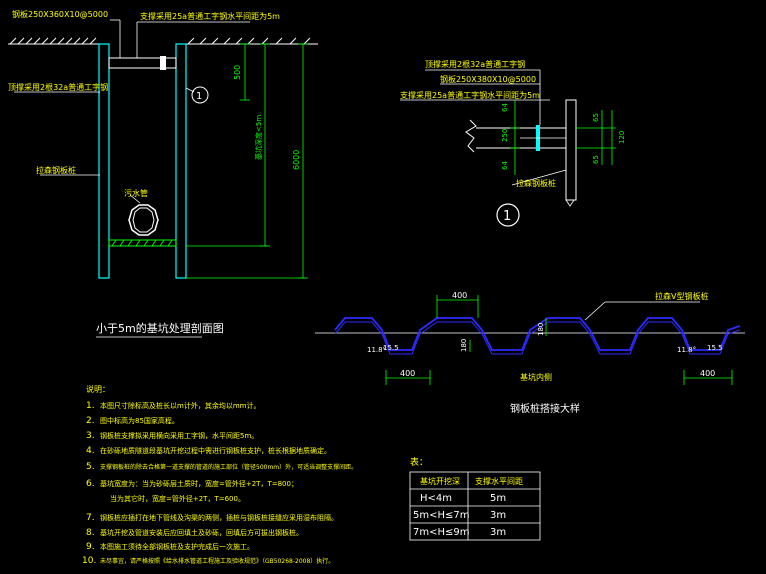 Image resolution: width=766 pixels, height=574 pixels. I want to click on pile-value-left: 15.5, so click(391, 348).